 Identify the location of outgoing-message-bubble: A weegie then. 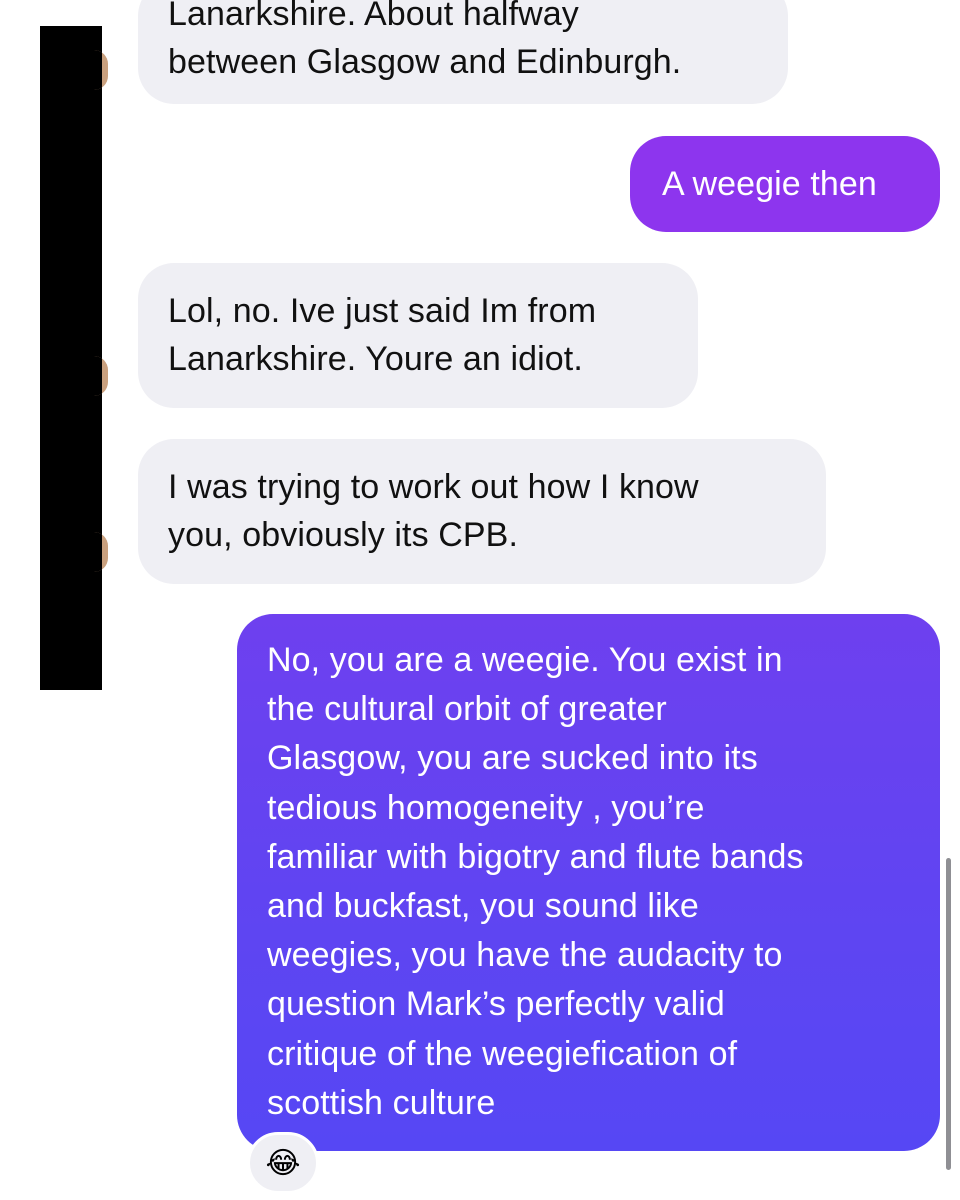
(785, 184).